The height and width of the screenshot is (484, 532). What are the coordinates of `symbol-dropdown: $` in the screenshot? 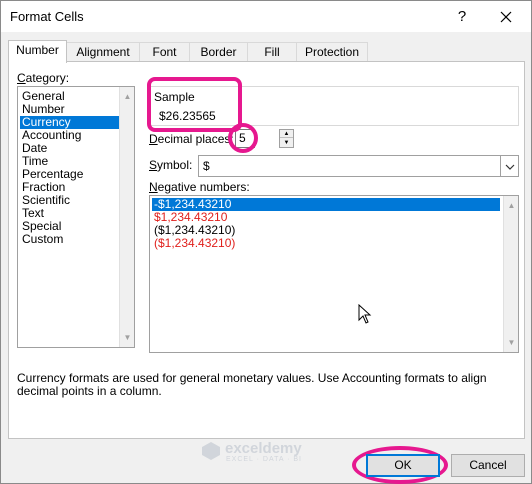 It's located at (358, 166).